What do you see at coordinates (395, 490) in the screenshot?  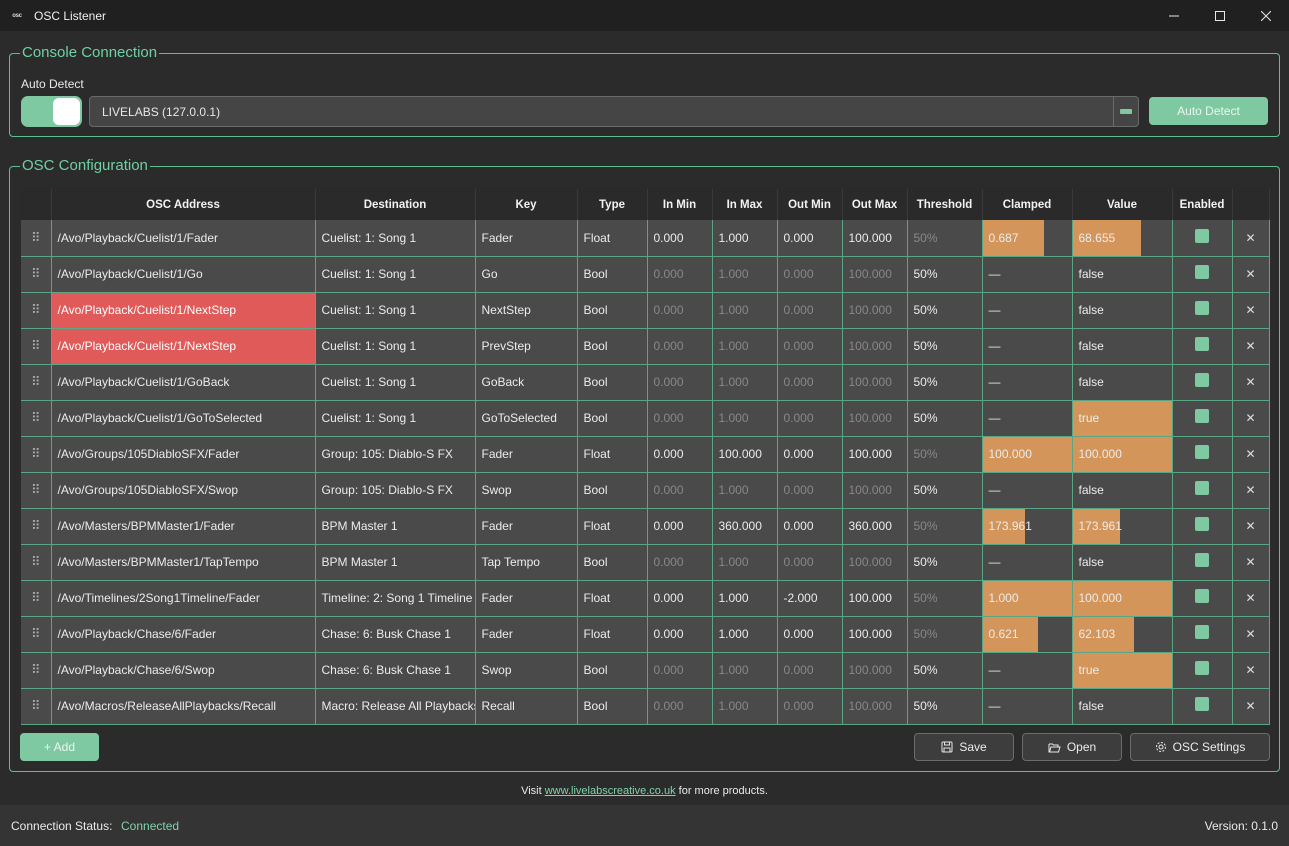 I see `destination-cell: Group: 105: Diablo-S FX` at bounding box center [395, 490].